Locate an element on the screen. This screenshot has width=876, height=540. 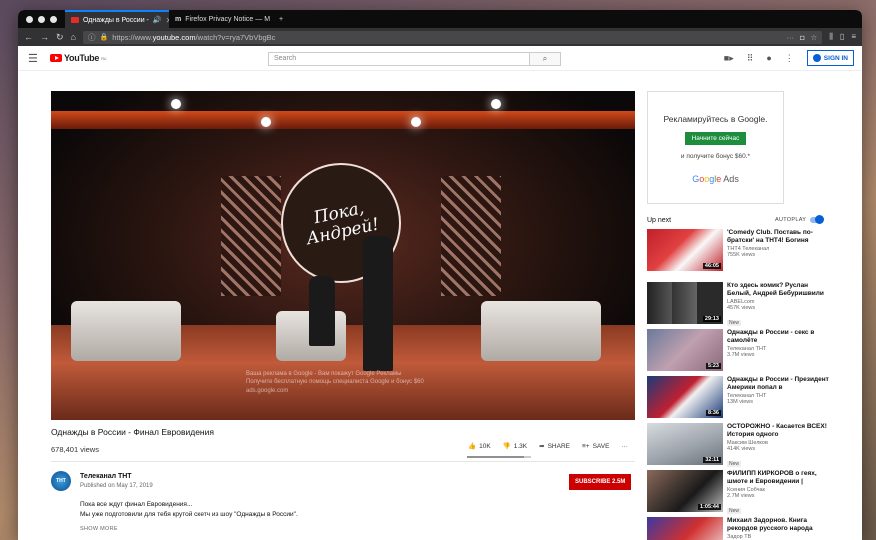
view-count: 457K views is located at coordinates (741, 308).